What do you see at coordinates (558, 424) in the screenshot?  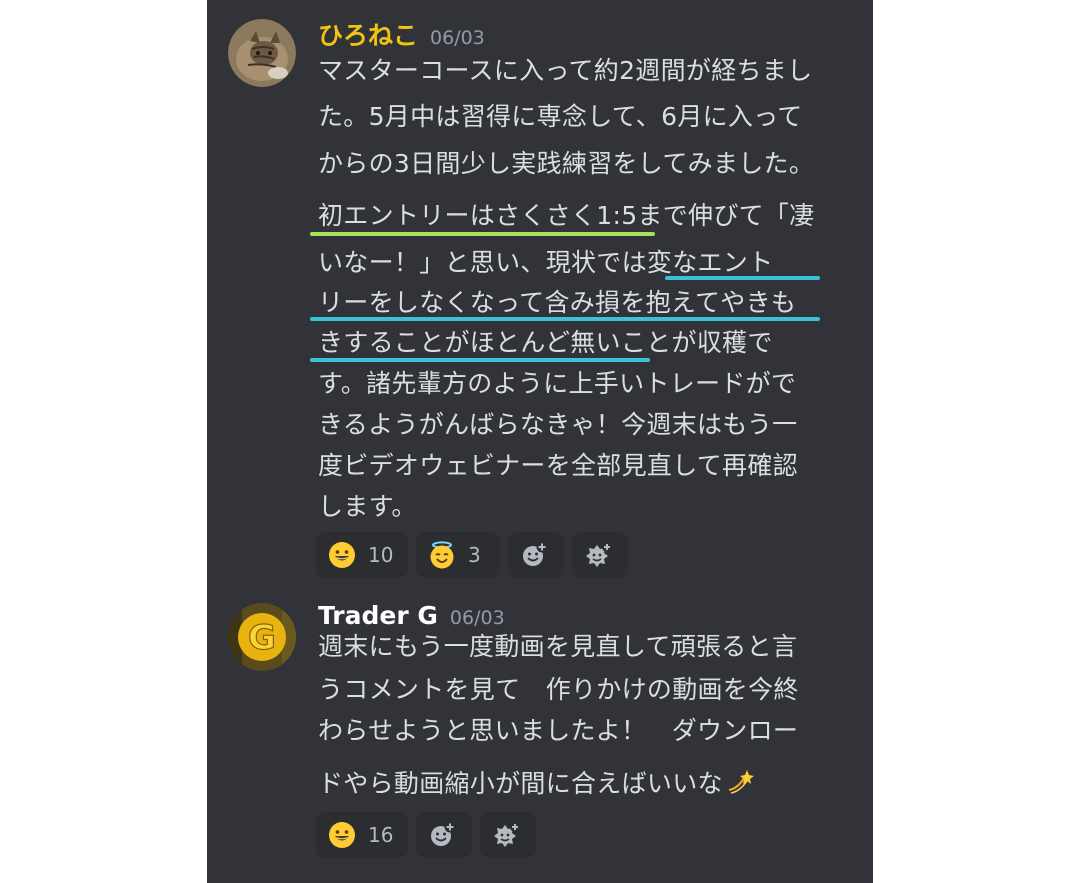 I see `message-line: きるようがんばらなきゃ！今週末はもう一` at bounding box center [558, 424].